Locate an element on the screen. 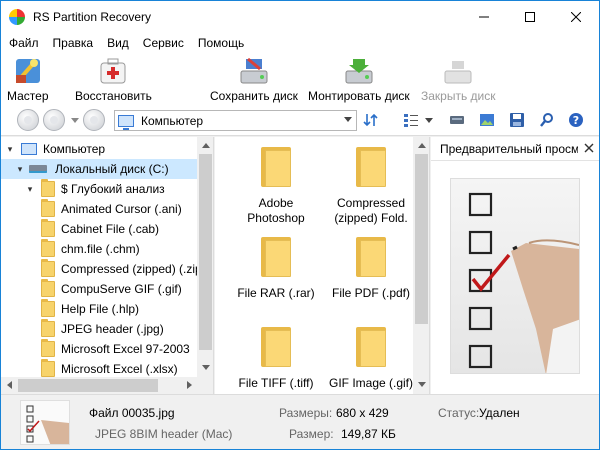 The width and height of the screenshot is (600, 450). drive-icon is located at coordinates (457, 120).